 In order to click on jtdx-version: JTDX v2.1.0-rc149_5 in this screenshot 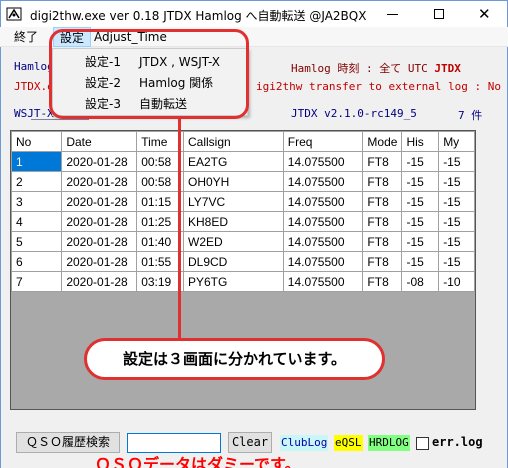, I will do `click(354, 113)`.